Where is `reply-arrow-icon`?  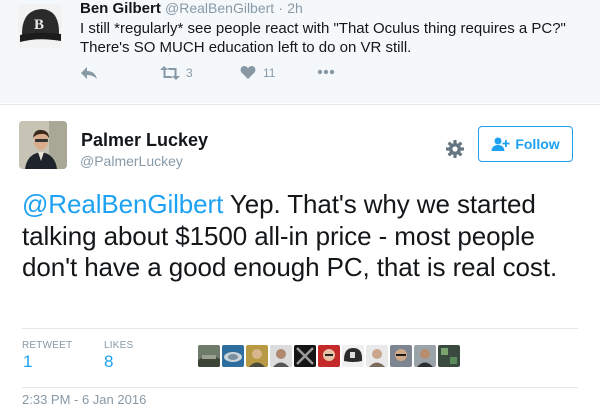 reply-arrow-icon is located at coordinates (89, 73).